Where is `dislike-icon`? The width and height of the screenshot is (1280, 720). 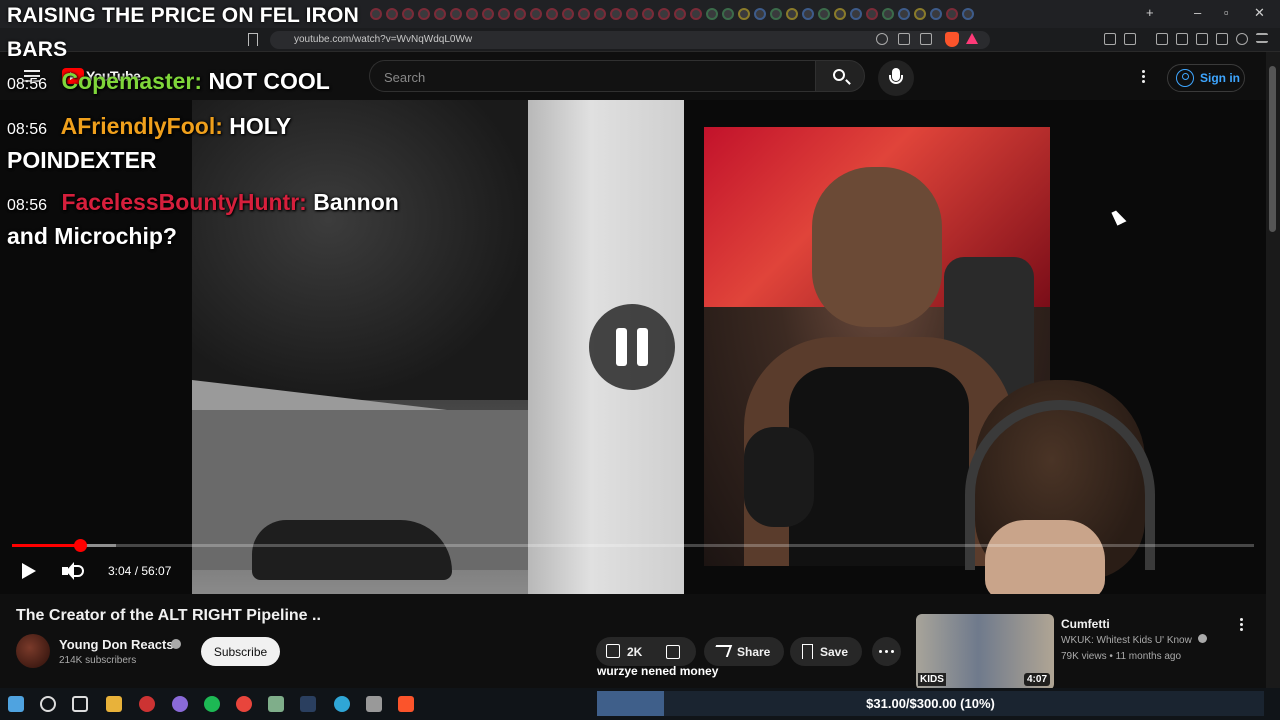 dislike-icon is located at coordinates (673, 652).